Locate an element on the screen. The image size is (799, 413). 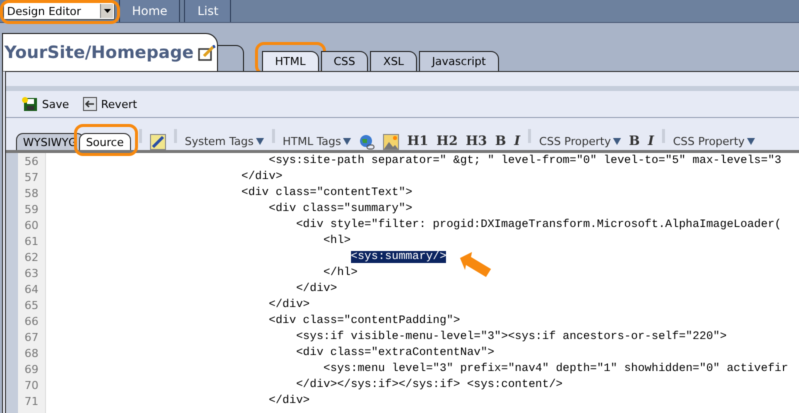
pen-icon is located at coordinates (158, 142).